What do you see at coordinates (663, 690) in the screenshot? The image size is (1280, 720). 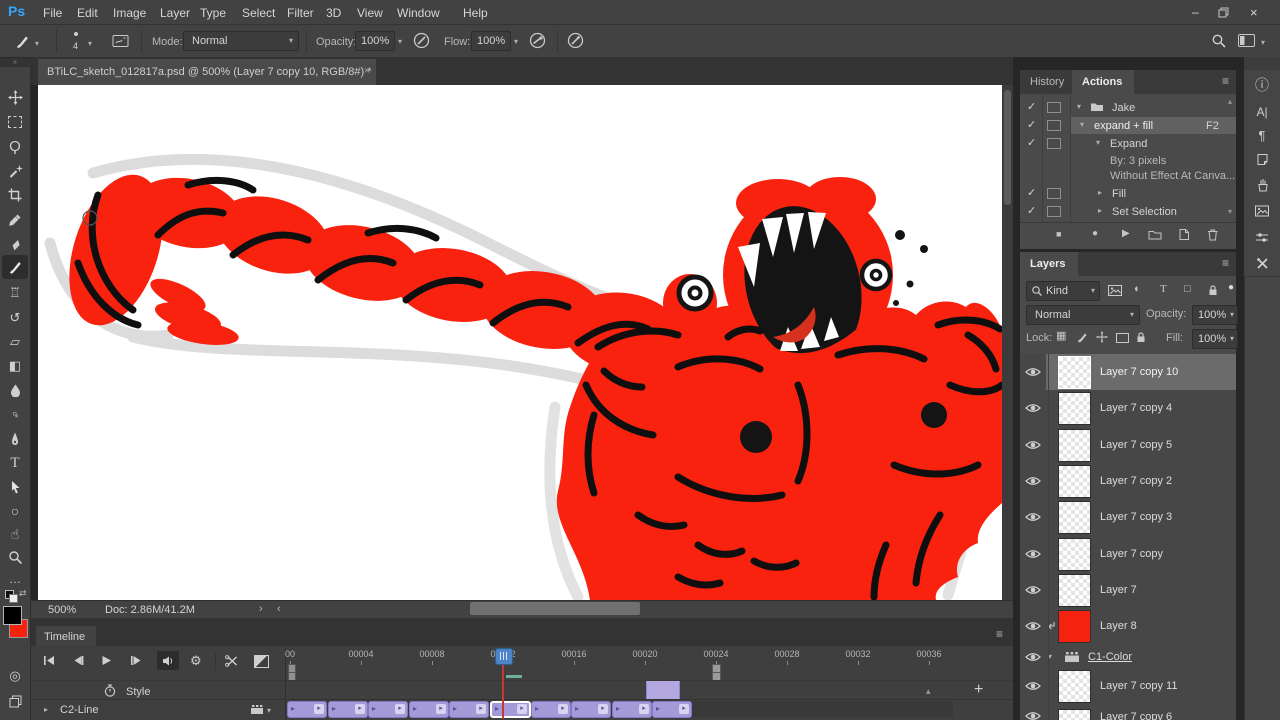 I see `style-keyframe-block` at bounding box center [663, 690].